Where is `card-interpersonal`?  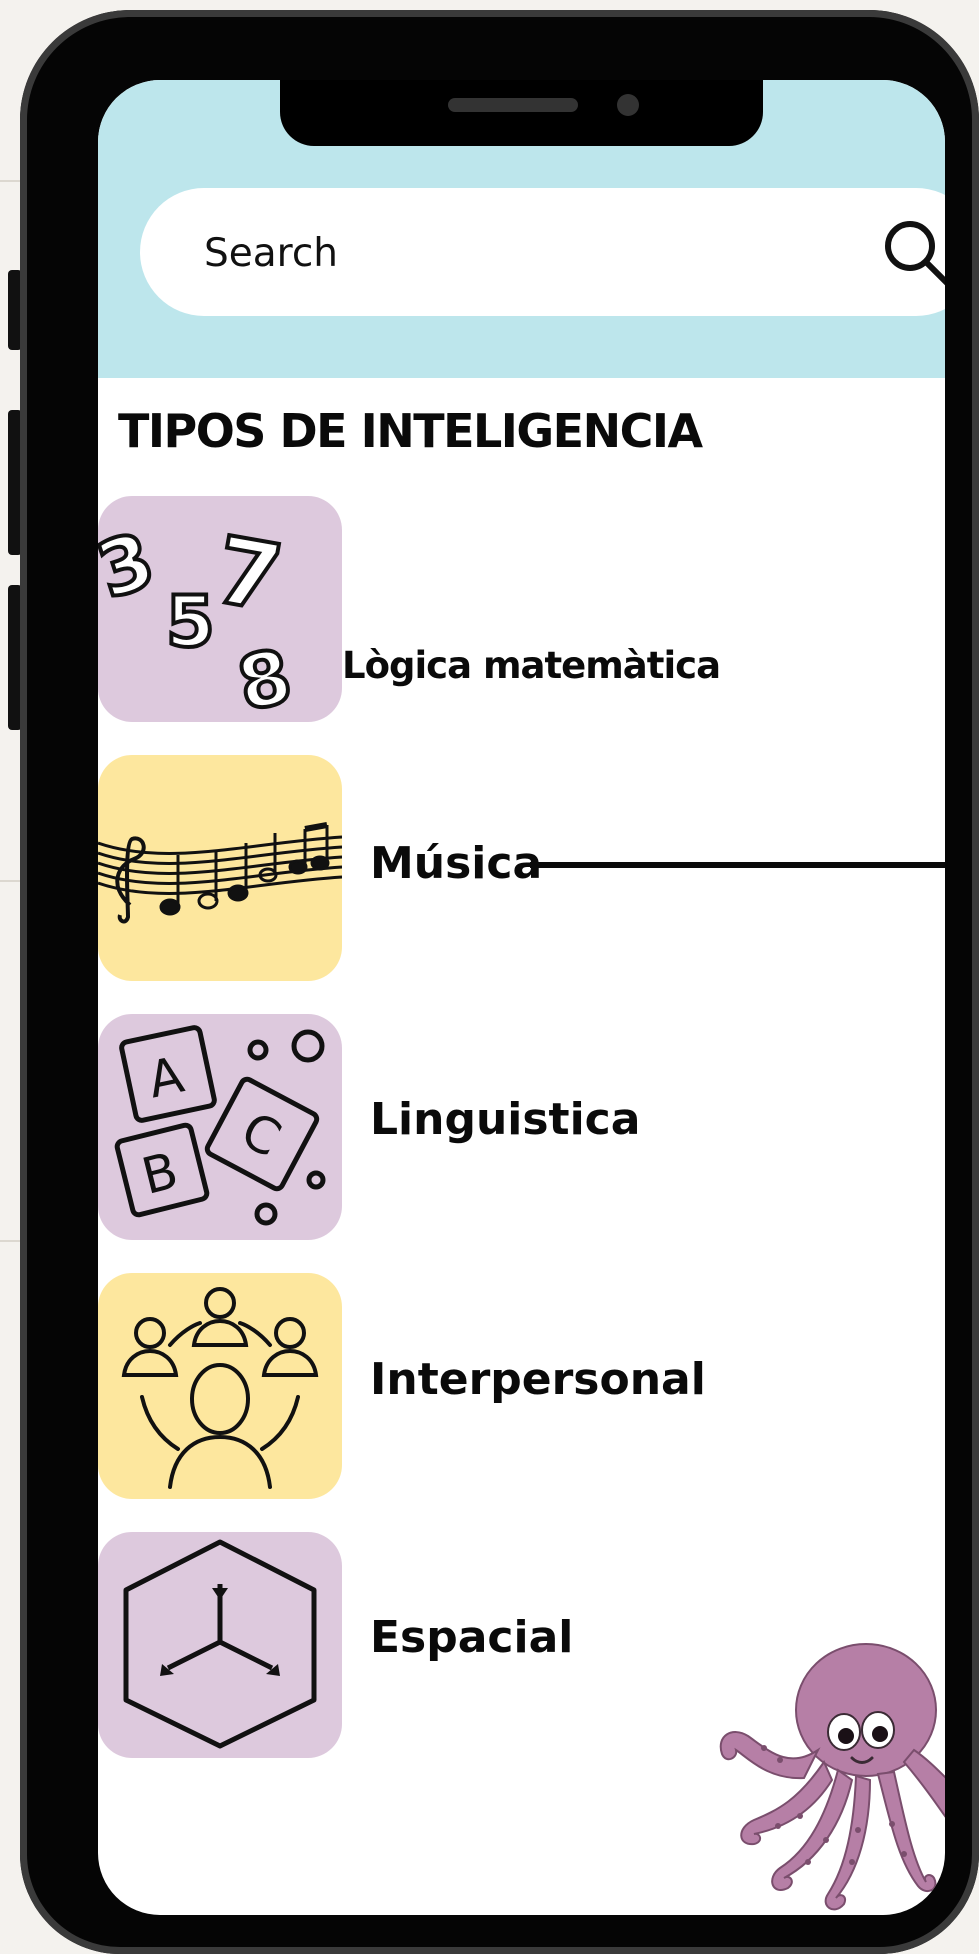
card-interpersonal is located at coordinates (220, 1386).